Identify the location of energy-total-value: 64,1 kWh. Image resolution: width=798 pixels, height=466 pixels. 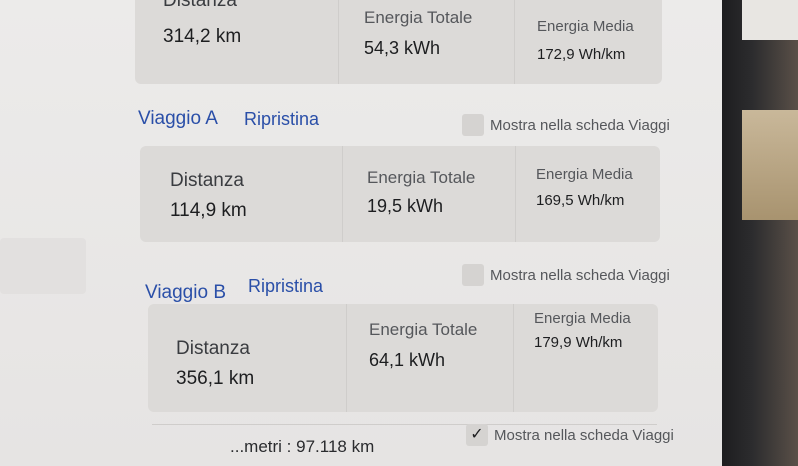
(407, 360).